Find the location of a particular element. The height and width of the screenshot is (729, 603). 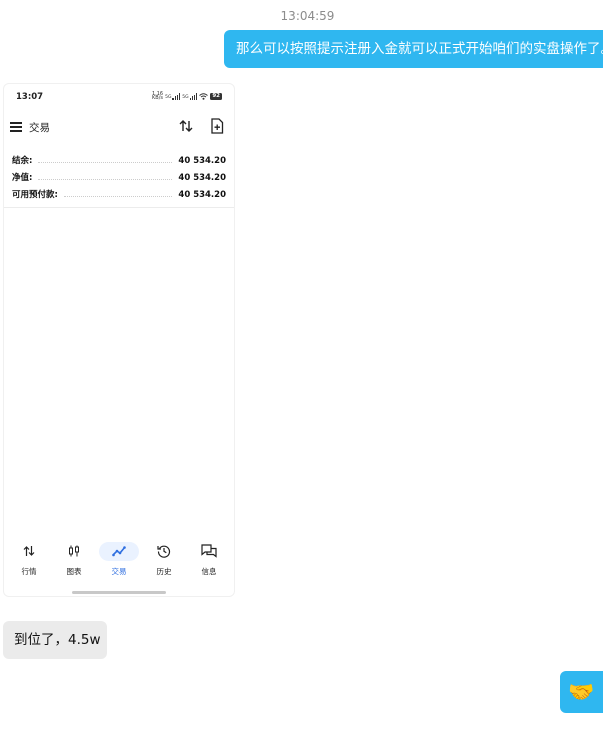

sort-arrows-icon is located at coordinates (186, 126).